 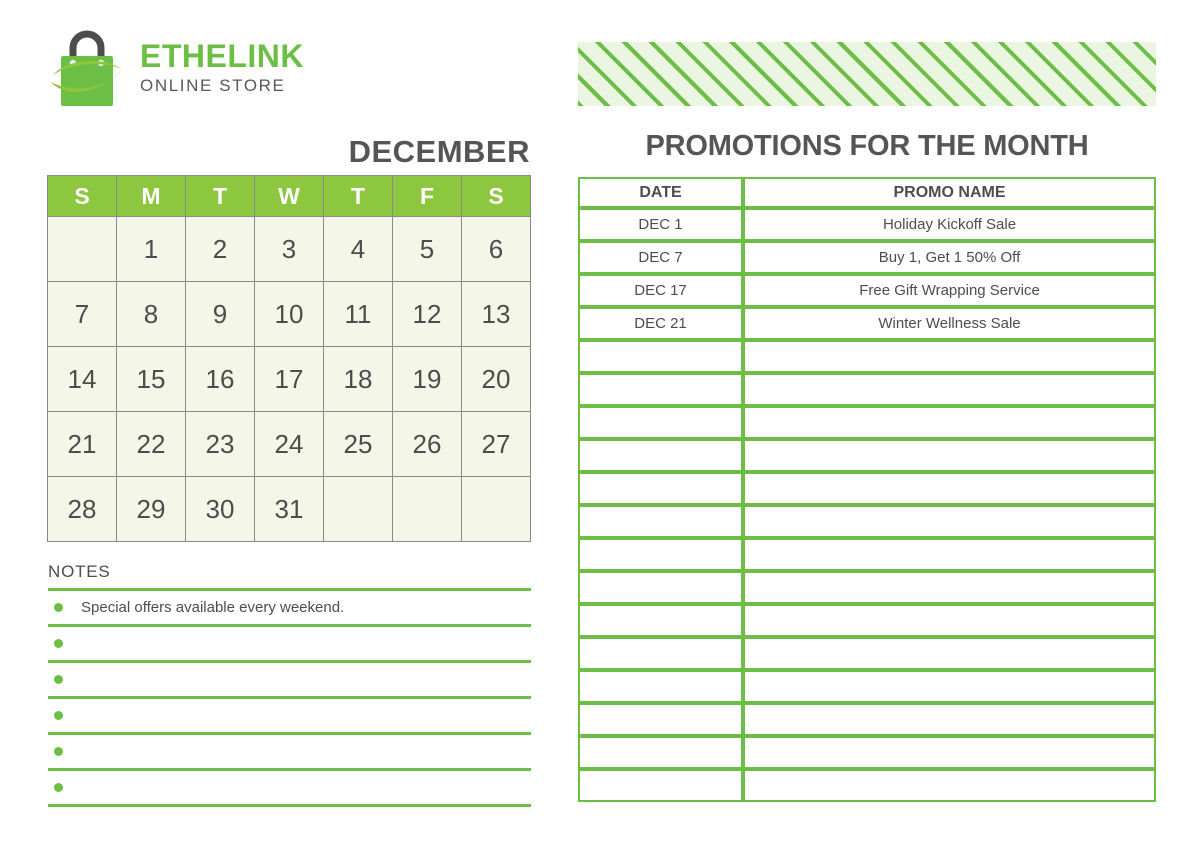 I want to click on calendar-day-9: 9, so click(x=220, y=314).